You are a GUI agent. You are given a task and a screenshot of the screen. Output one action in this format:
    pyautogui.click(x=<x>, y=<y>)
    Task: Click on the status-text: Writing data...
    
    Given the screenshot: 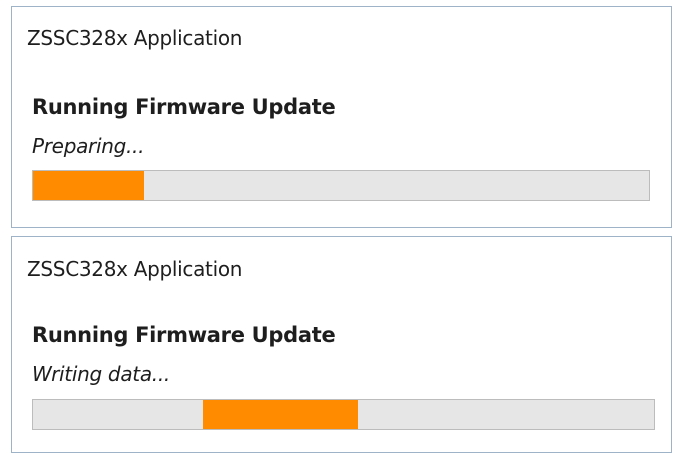 What is the action you would take?
    pyautogui.click(x=101, y=374)
    